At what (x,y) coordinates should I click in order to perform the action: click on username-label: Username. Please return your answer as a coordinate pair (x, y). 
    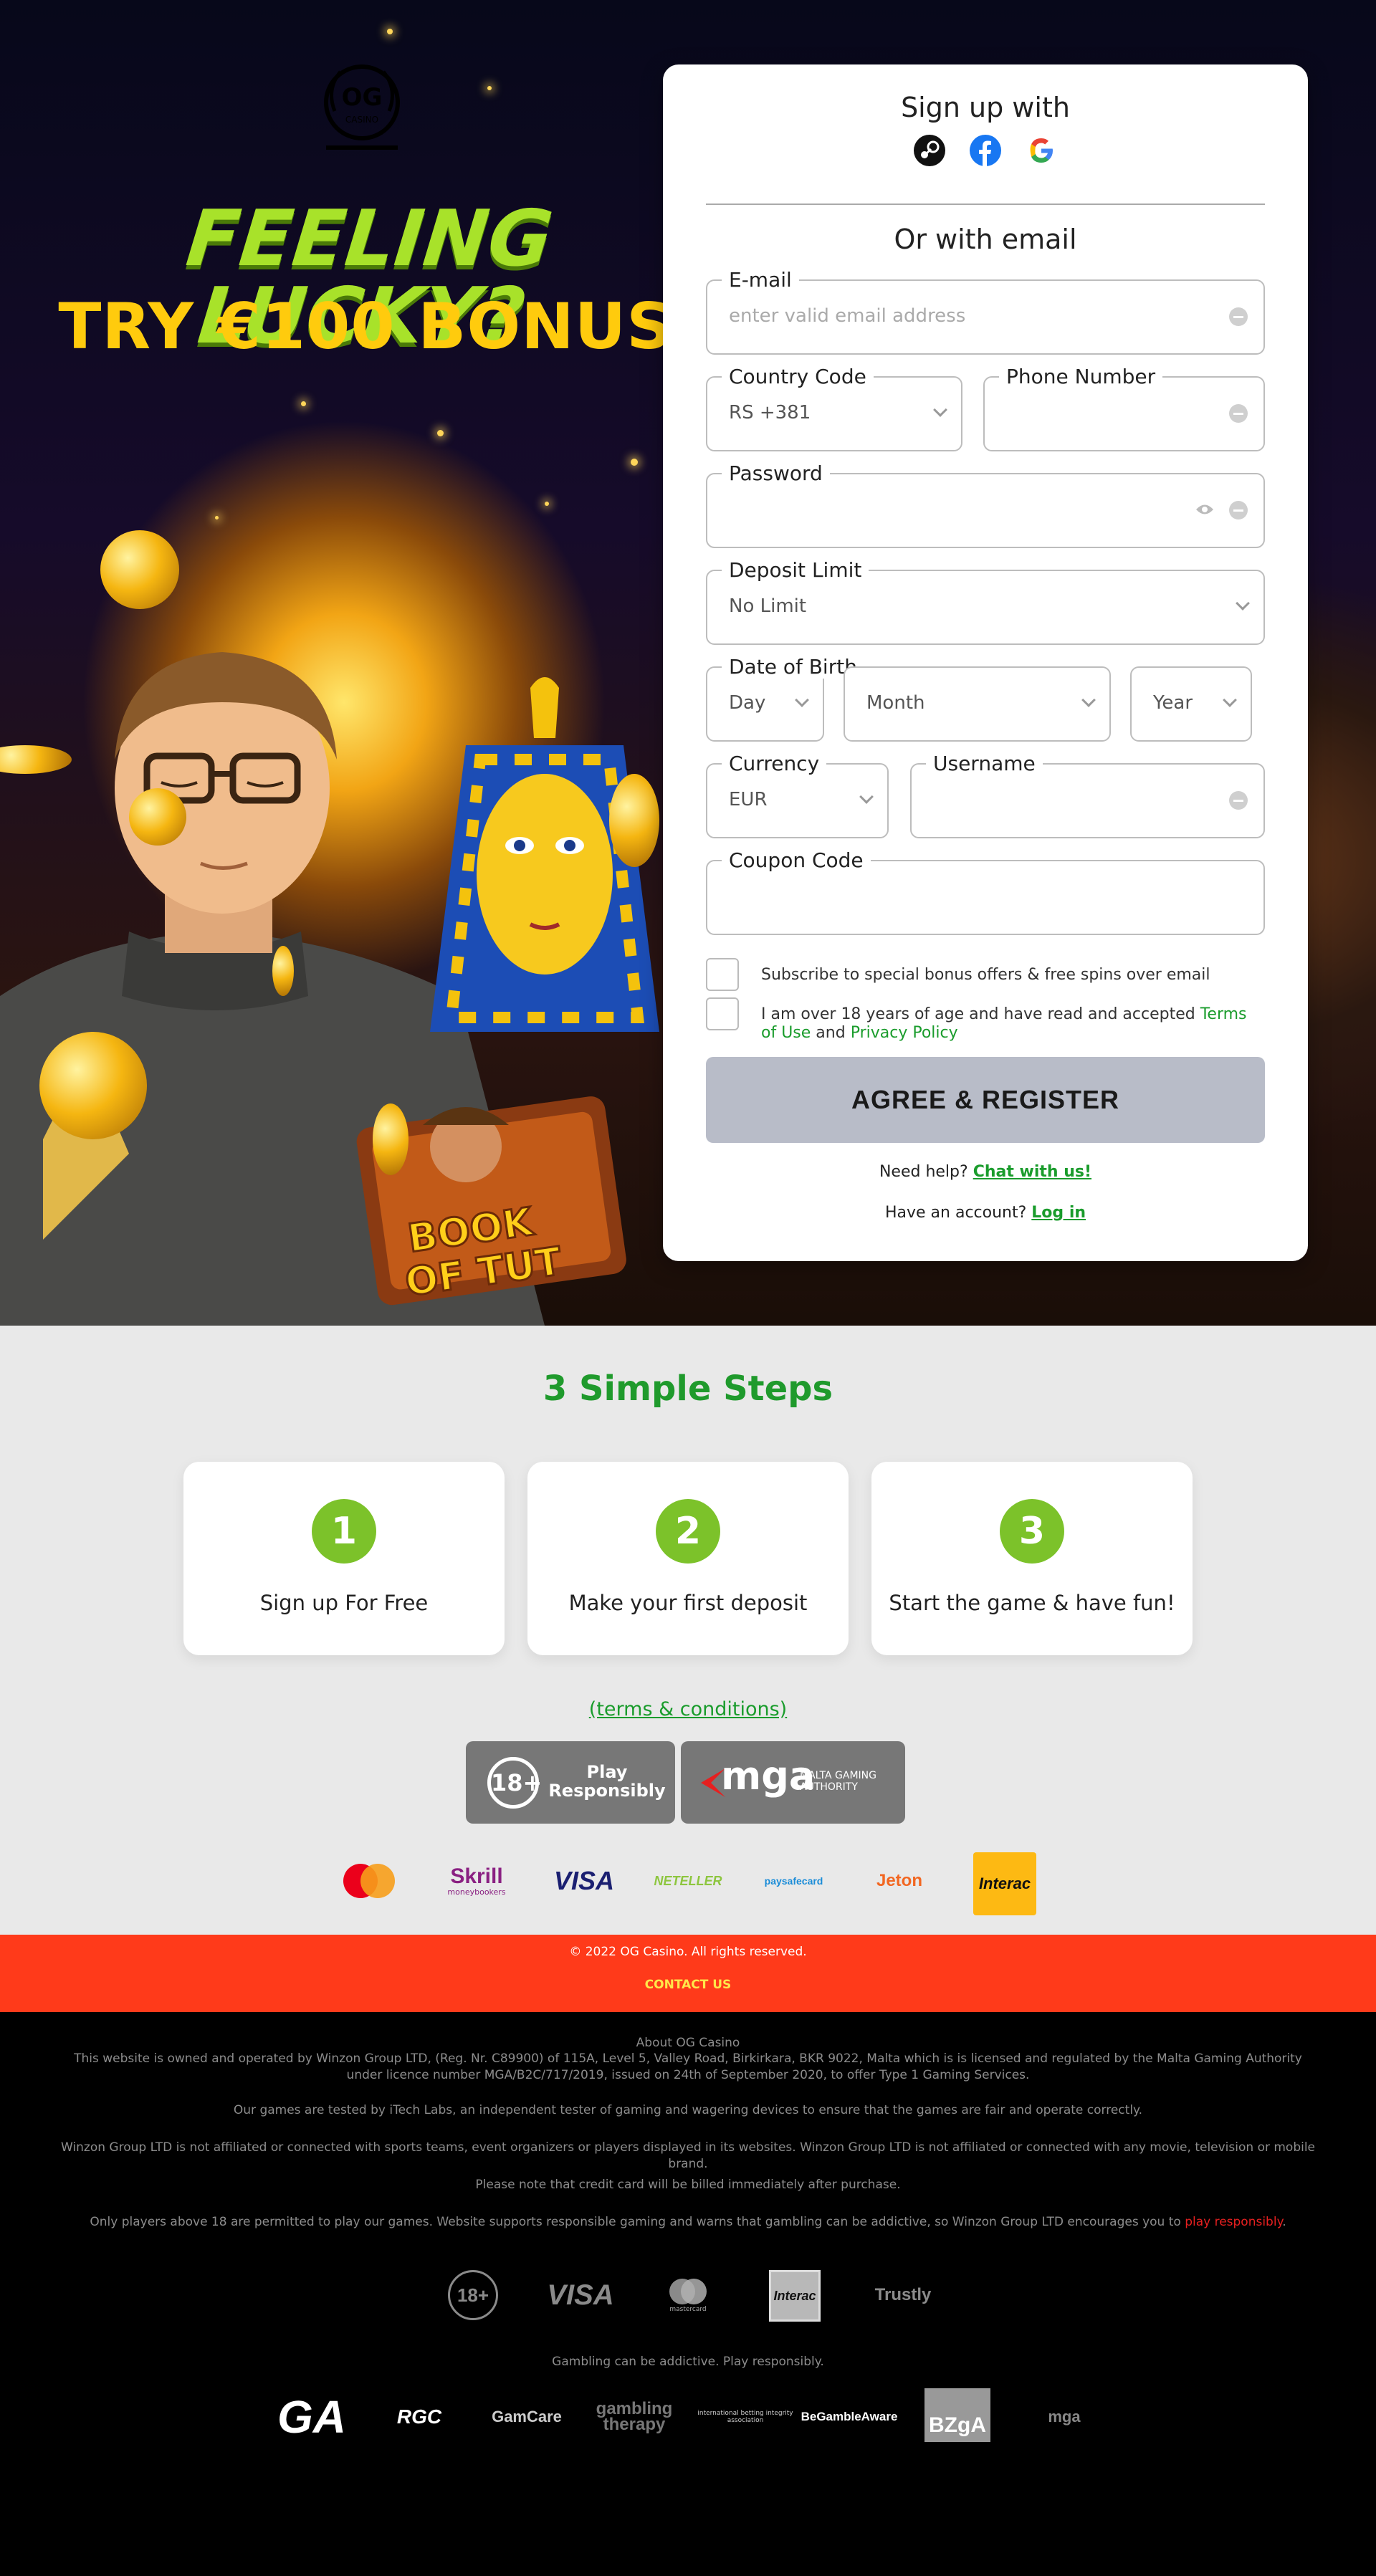
    Looking at the image, I should click on (984, 763).